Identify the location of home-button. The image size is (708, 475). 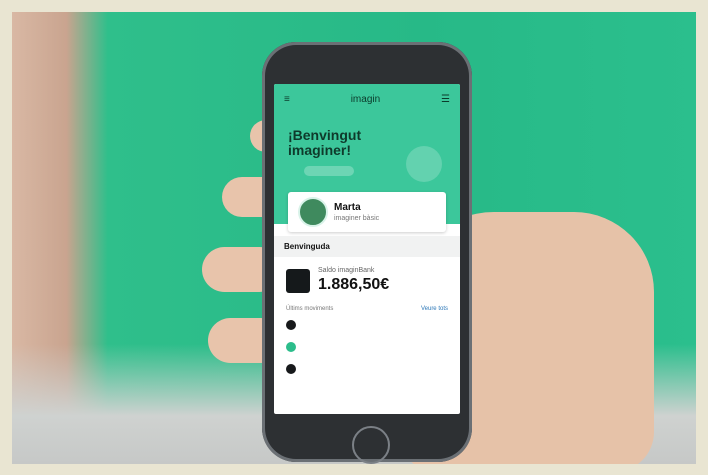
(371, 445).